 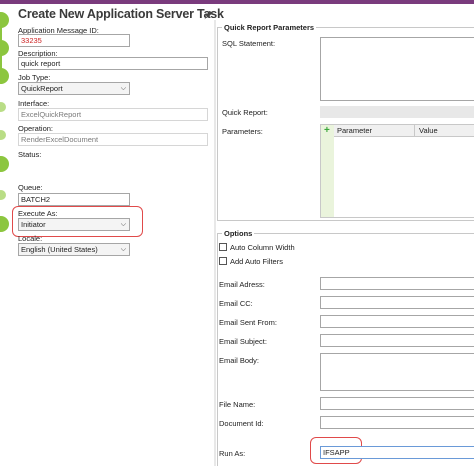 I want to click on job-type-select: QuickReport ⌵, so click(x=74, y=88).